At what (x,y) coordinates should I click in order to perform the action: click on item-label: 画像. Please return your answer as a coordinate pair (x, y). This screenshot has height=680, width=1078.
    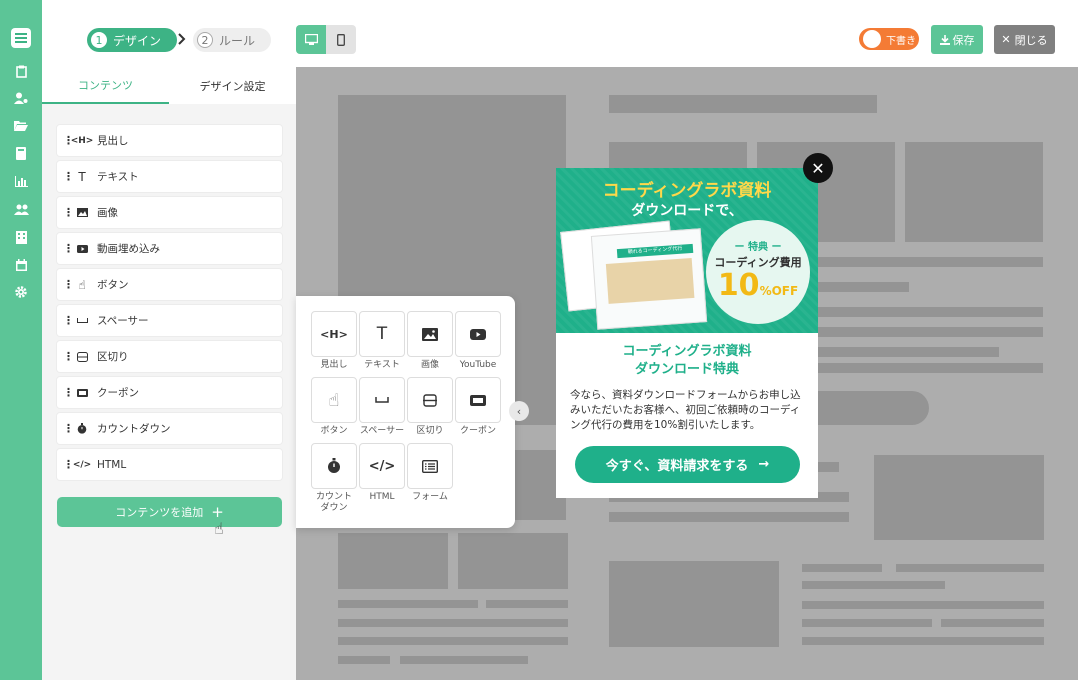
    Looking at the image, I should click on (107, 213).